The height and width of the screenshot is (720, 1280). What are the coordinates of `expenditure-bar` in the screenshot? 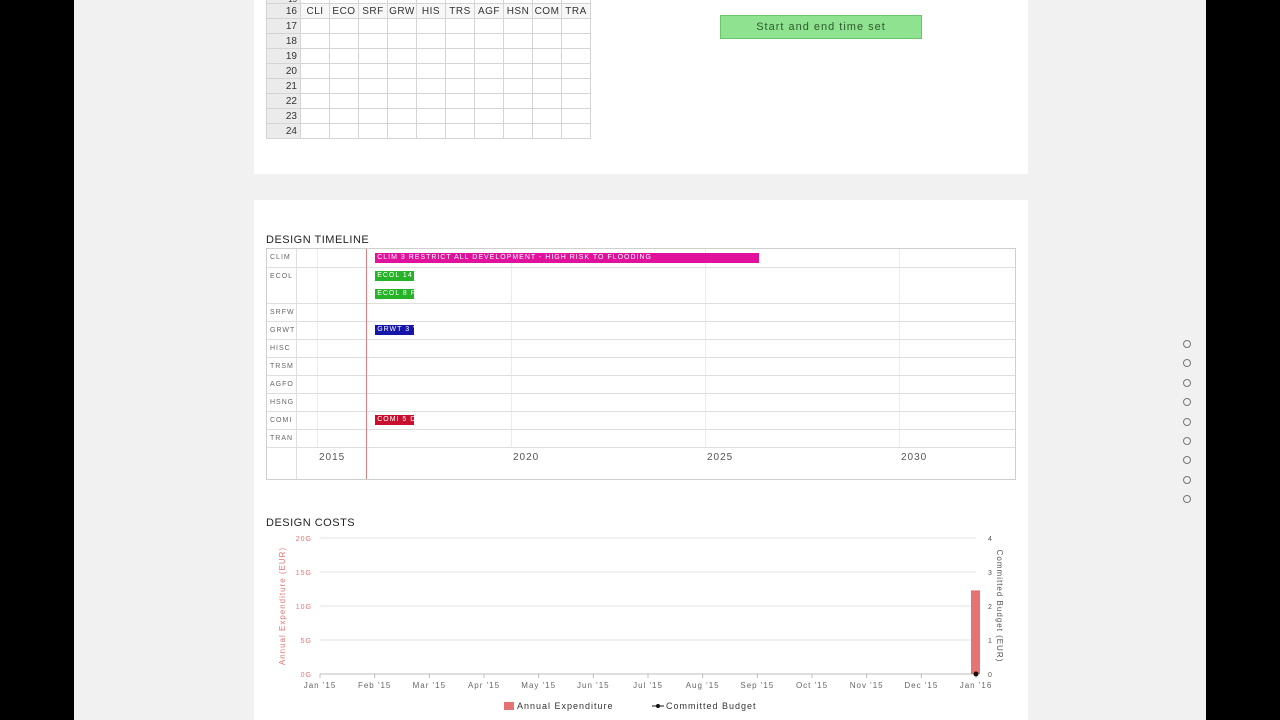 It's located at (975, 632).